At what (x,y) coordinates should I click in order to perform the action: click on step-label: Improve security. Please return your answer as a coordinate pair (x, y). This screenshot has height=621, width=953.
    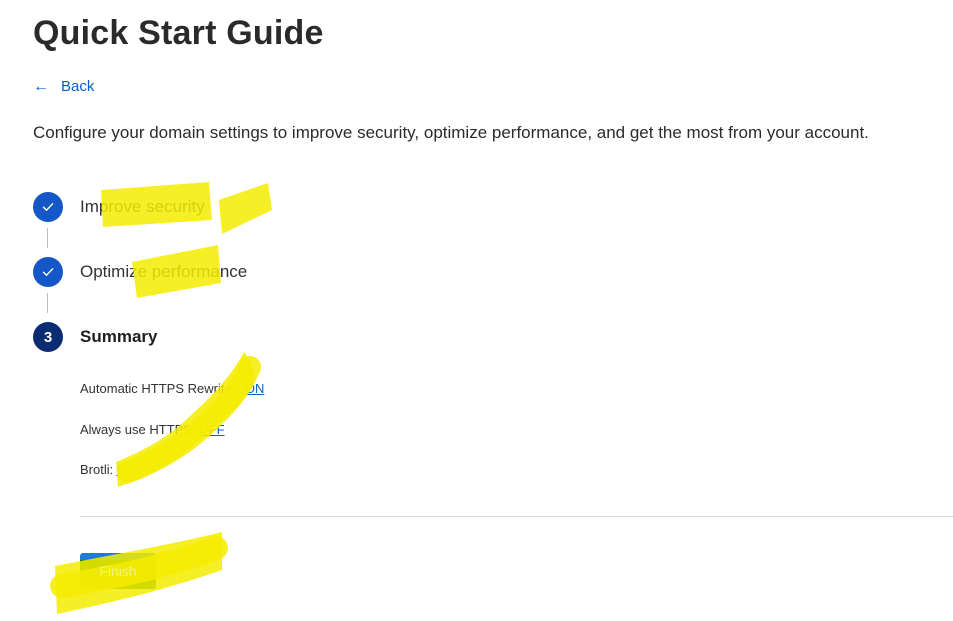
    Looking at the image, I should click on (142, 206).